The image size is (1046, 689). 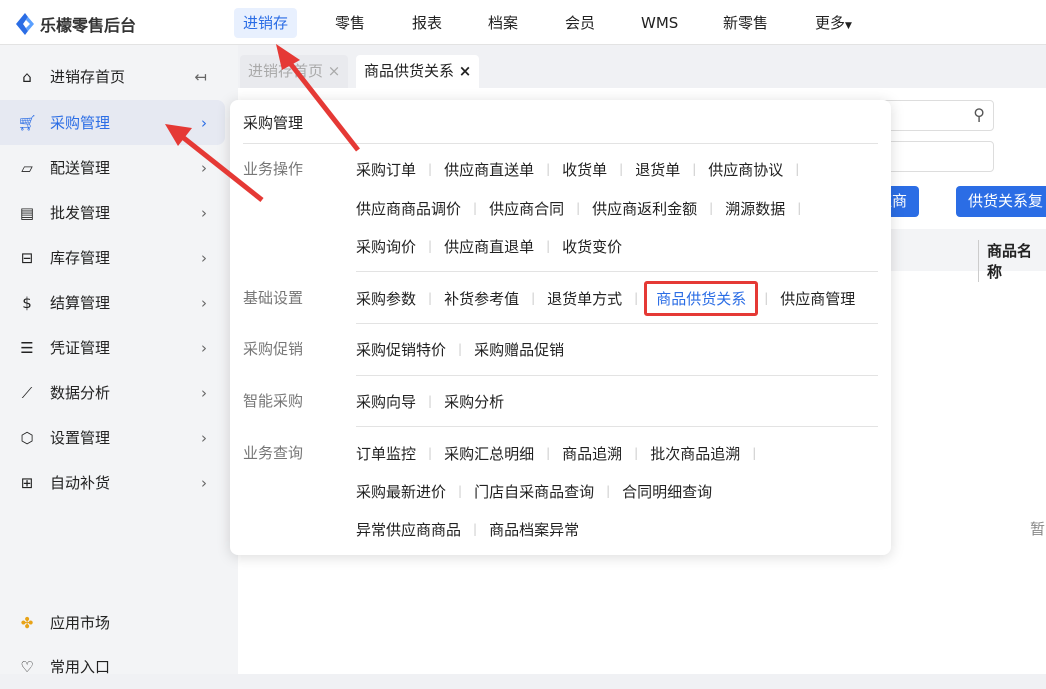 I want to click on annotation-arrows, so click(x=262, y=123).